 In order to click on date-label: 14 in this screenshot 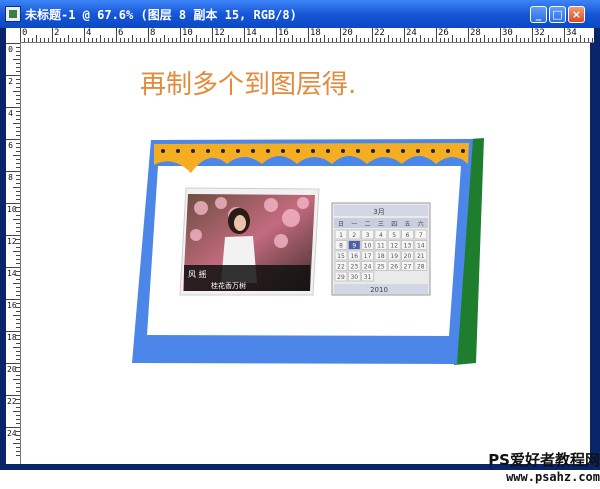, I will do `click(421, 246)`.